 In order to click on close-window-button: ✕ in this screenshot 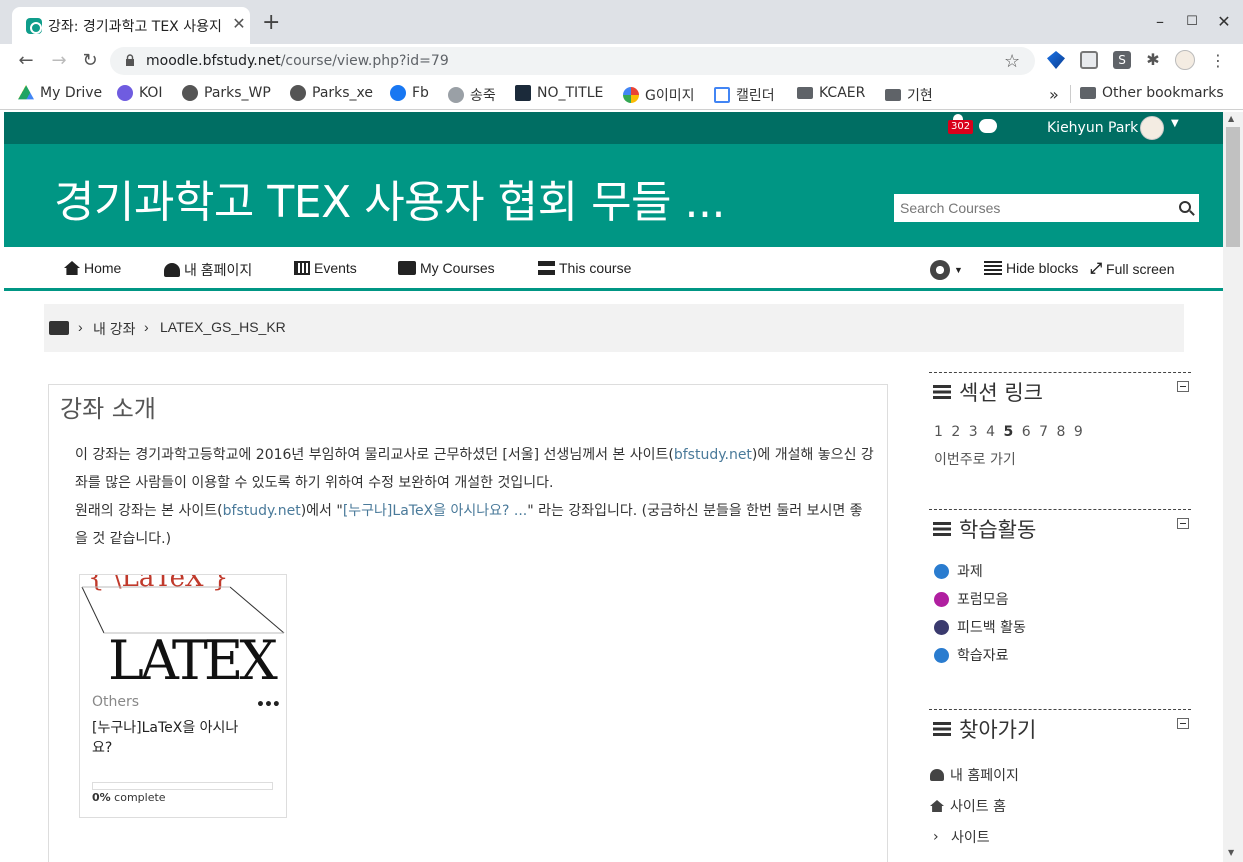, I will do `click(1224, 22)`.